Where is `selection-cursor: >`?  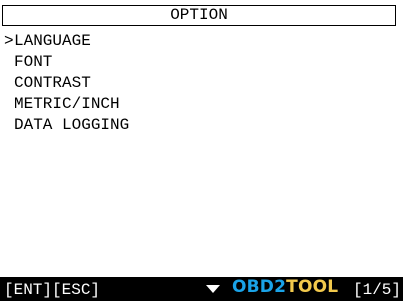 selection-cursor: > is located at coordinates (9, 41).